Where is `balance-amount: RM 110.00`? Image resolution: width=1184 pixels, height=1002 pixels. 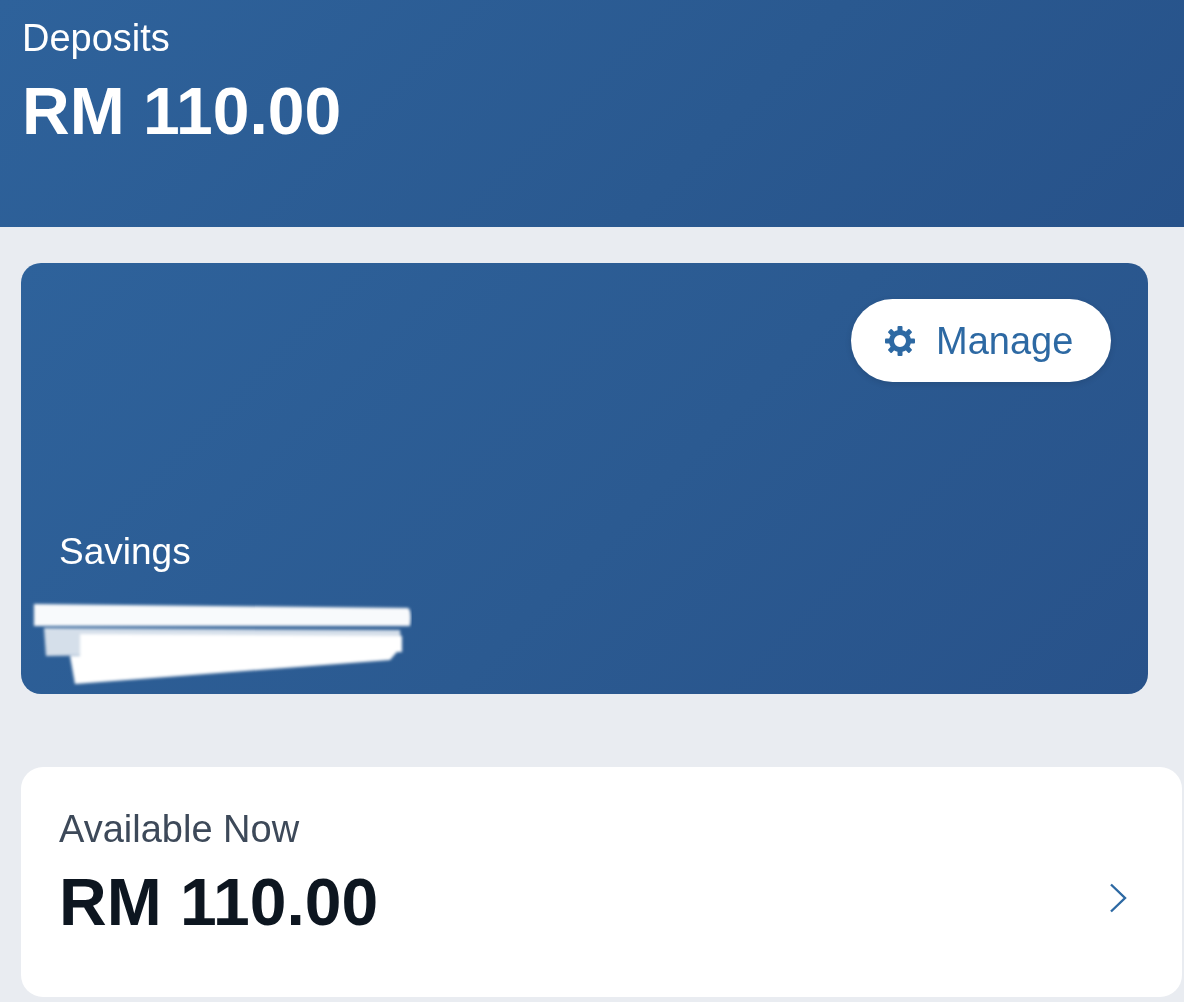 balance-amount: RM 110.00 is located at coordinates (219, 902).